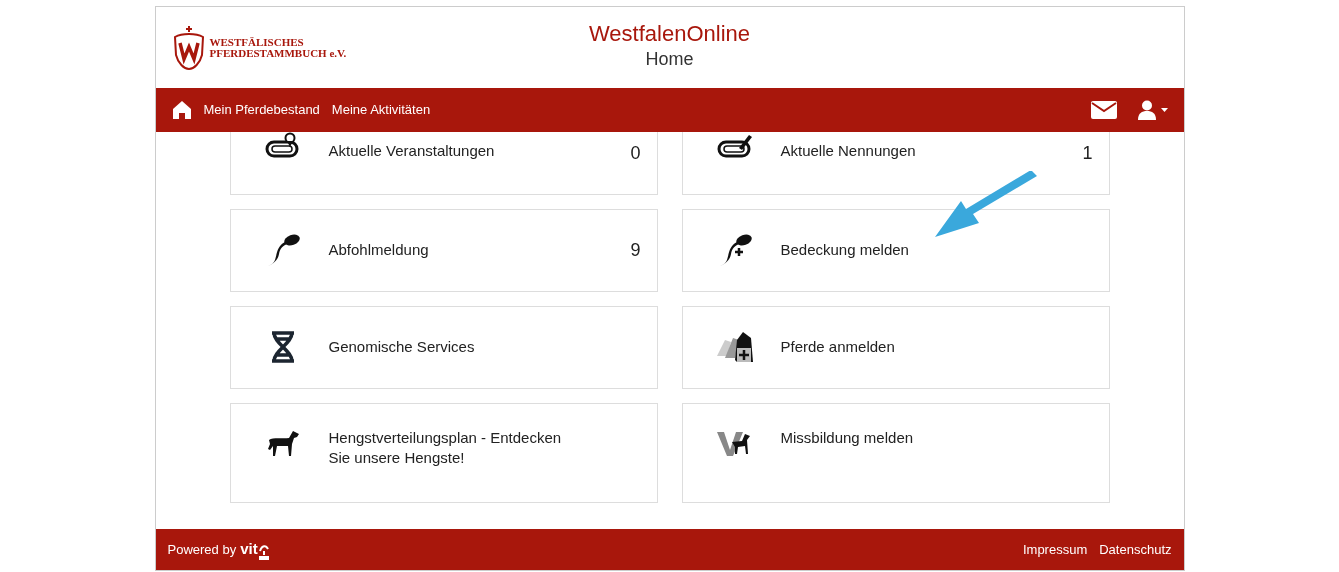 The height and width of the screenshot is (572, 1339). What do you see at coordinates (402, 347) in the screenshot?
I see `tile-label: Genomische Services` at bounding box center [402, 347].